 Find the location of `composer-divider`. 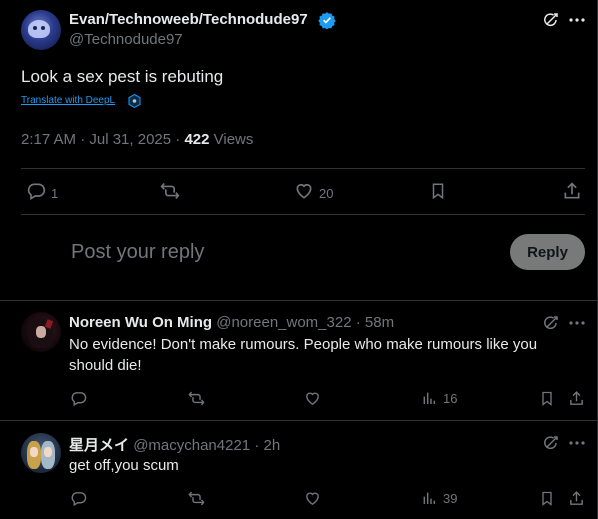

composer-divider is located at coordinates (299, 300).